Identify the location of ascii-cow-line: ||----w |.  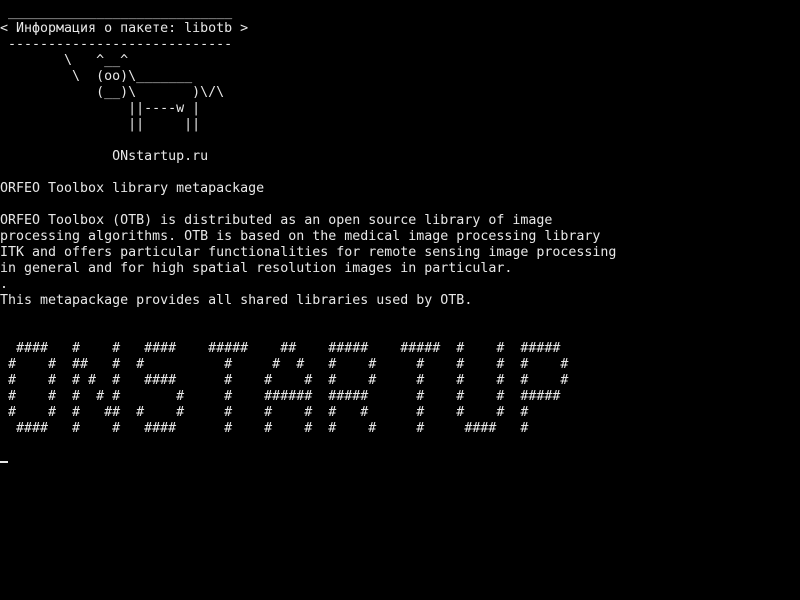
(100, 108).